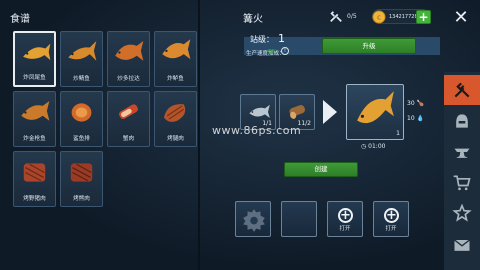 This screenshot has height=270, width=480. I want to click on recipe-card-crab-meat: 蟹肉, so click(128, 119).